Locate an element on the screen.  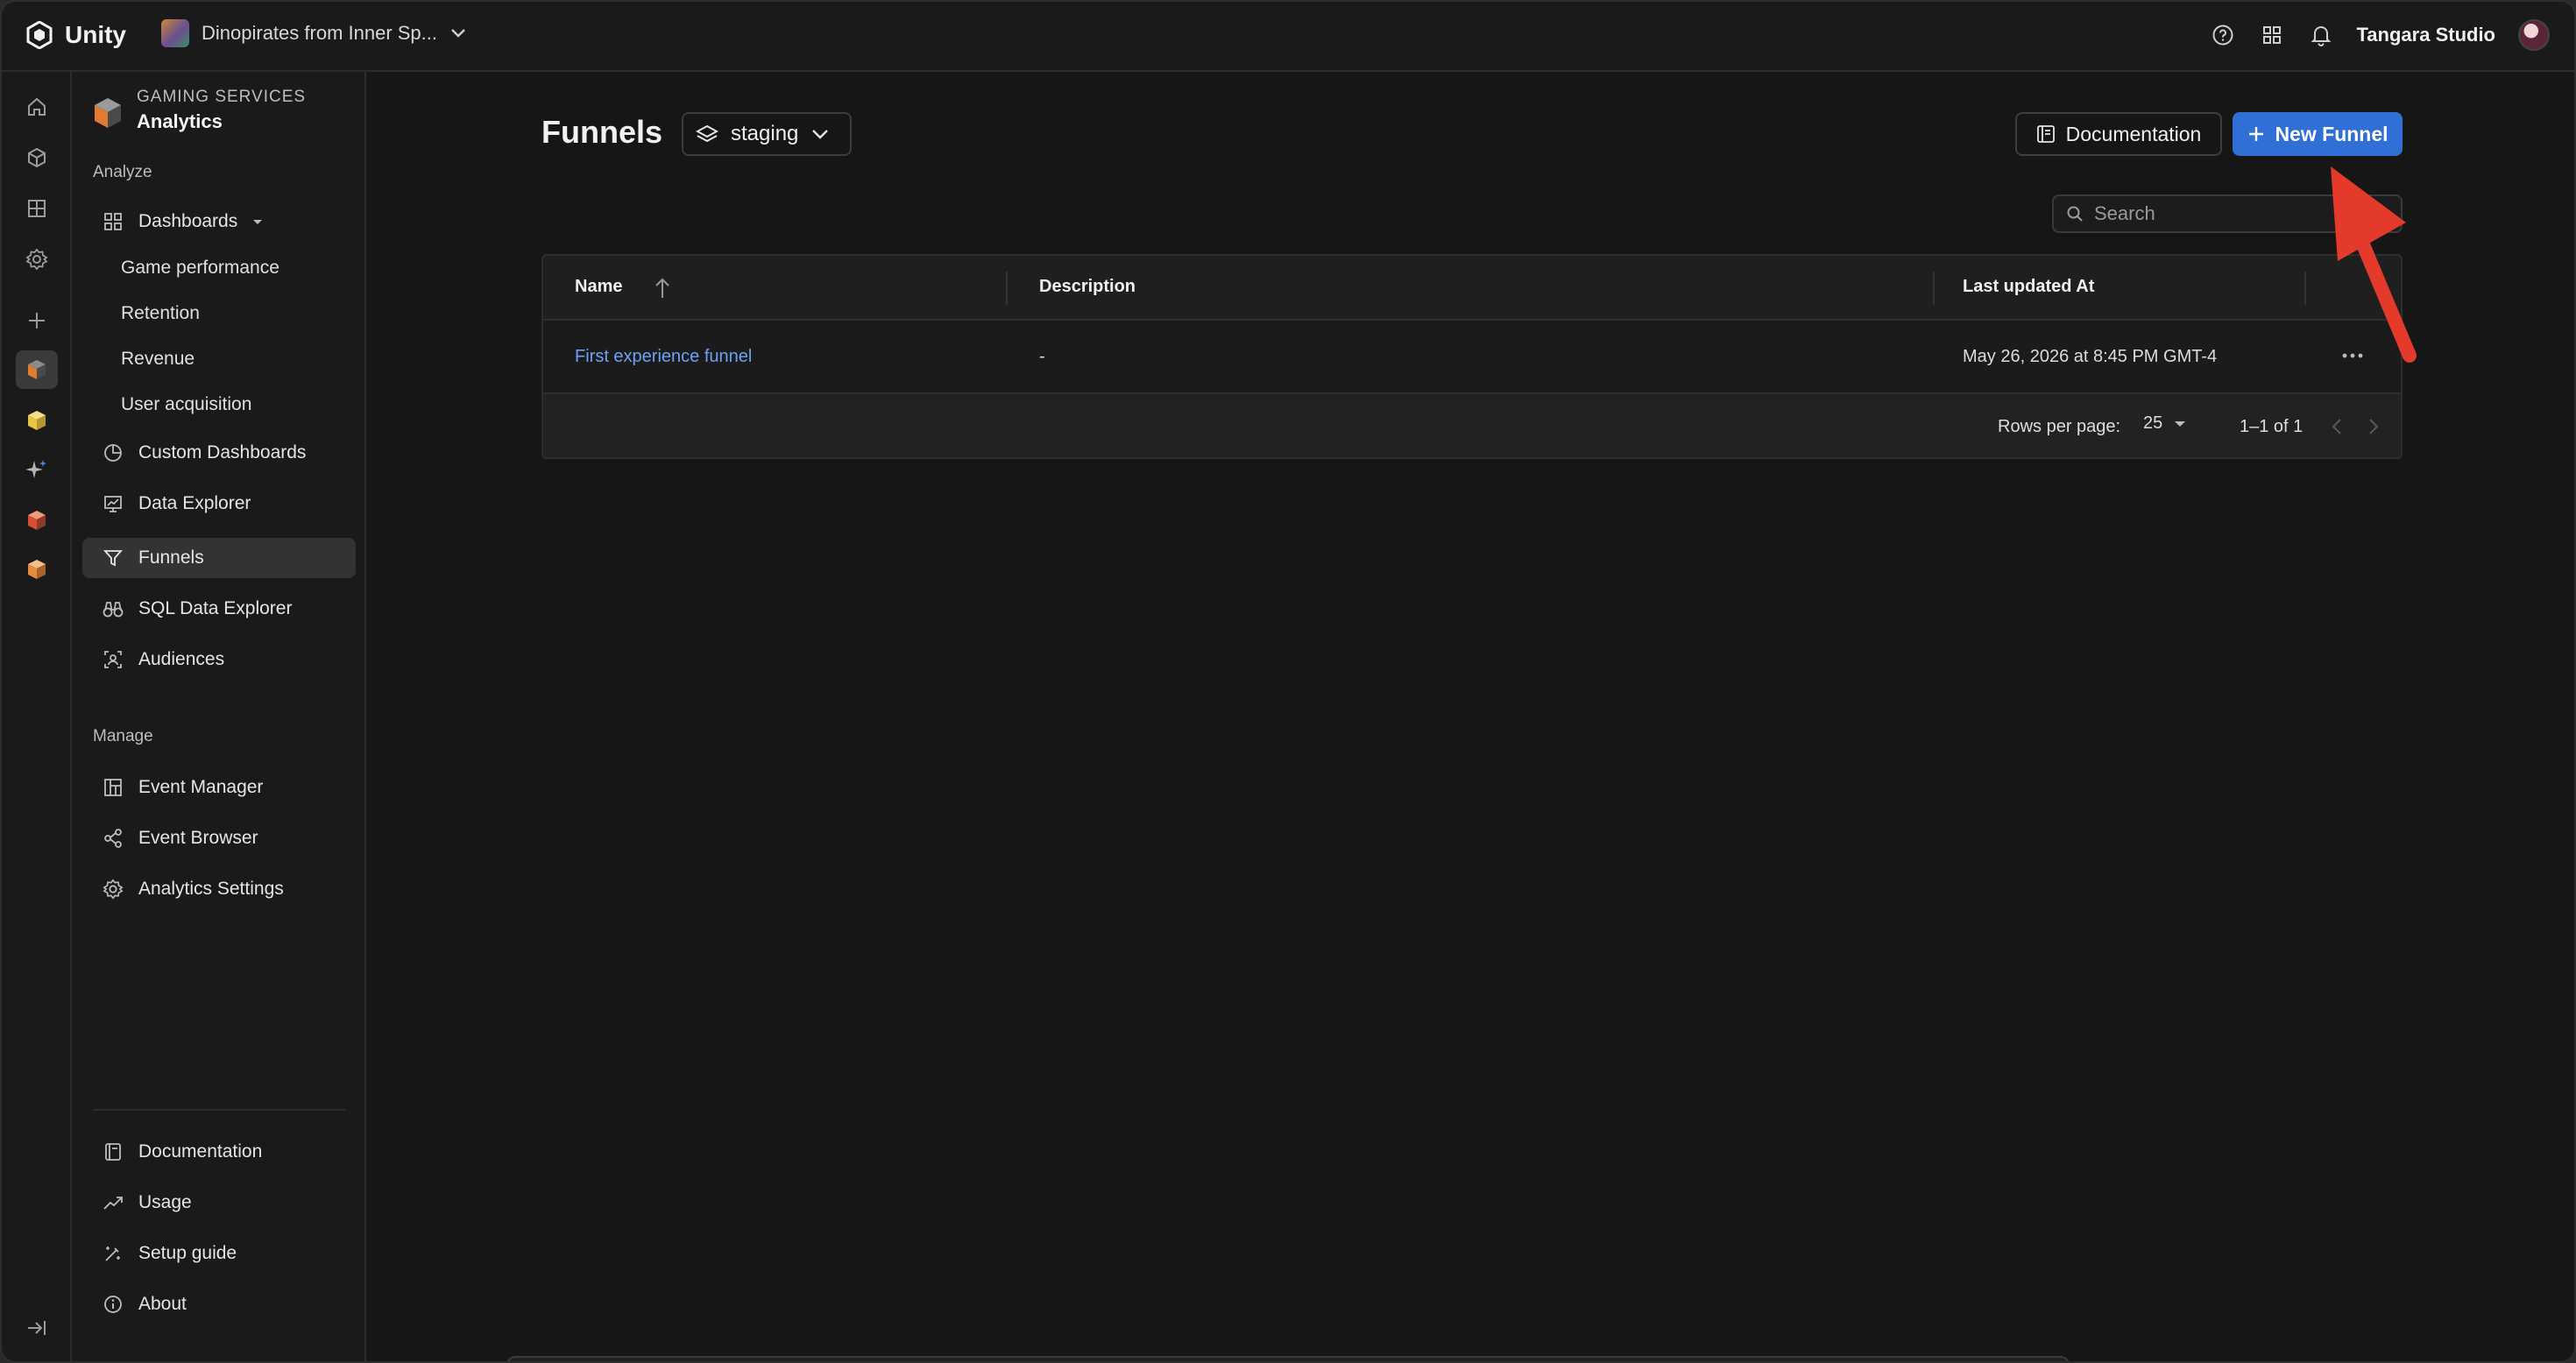
documentation-button: Documentation is located at coordinates (2118, 134).